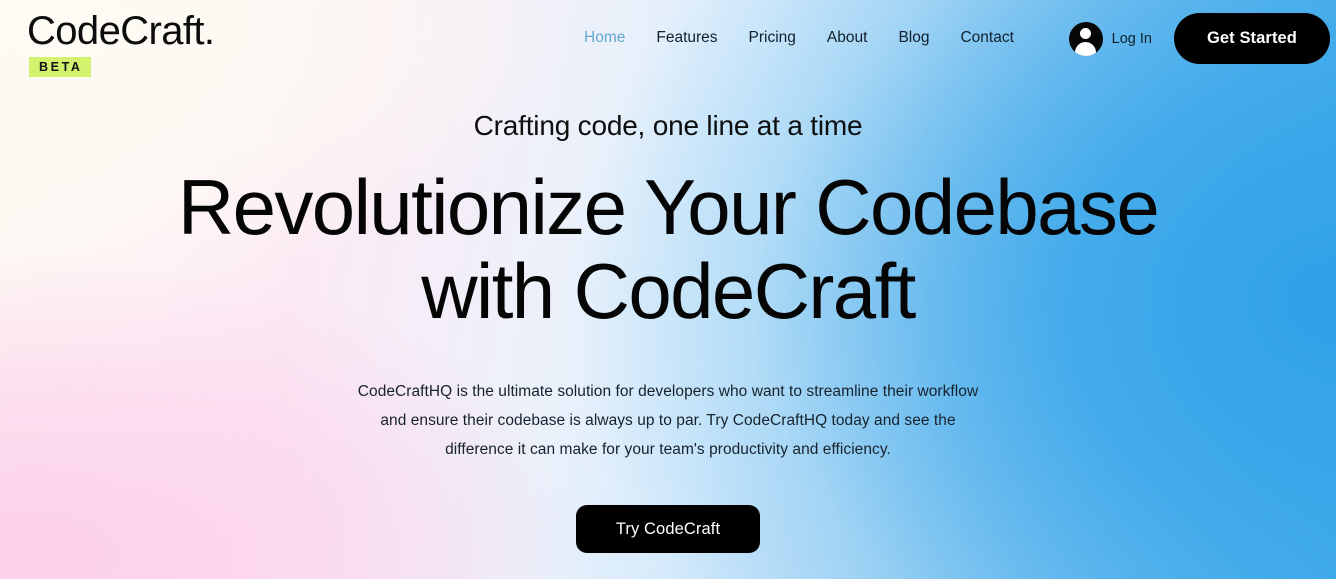 This screenshot has width=1336, height=579. What do you see at coordinates (986, 38) in the screenshot?
I see `nav-item-contact: Contact` at bounding box center [986, 38].